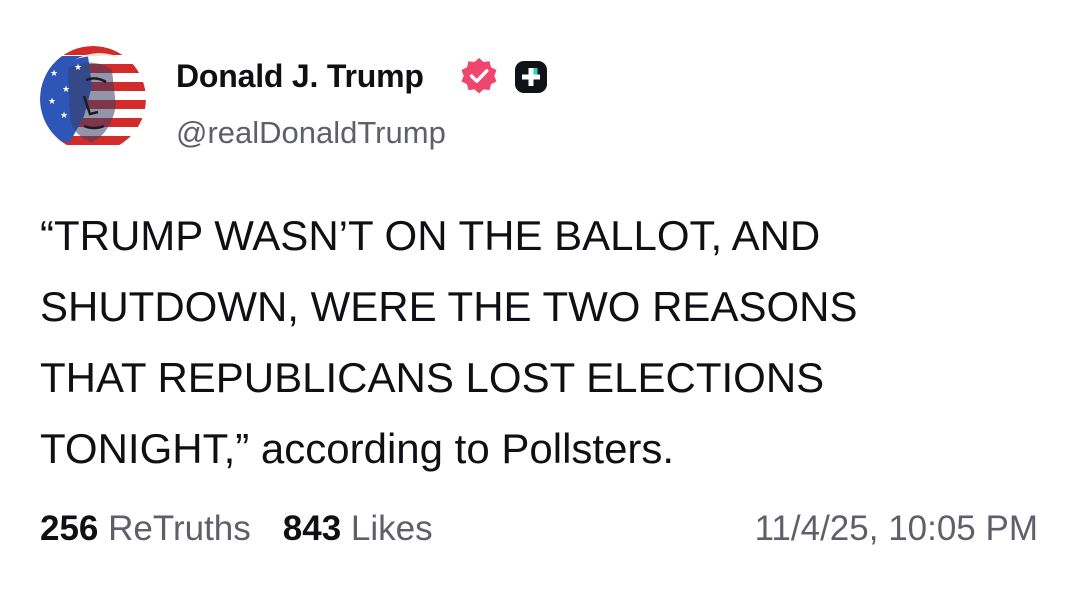  I want to click on retruths-stat: 256 ReTruths, so click(145, 528).